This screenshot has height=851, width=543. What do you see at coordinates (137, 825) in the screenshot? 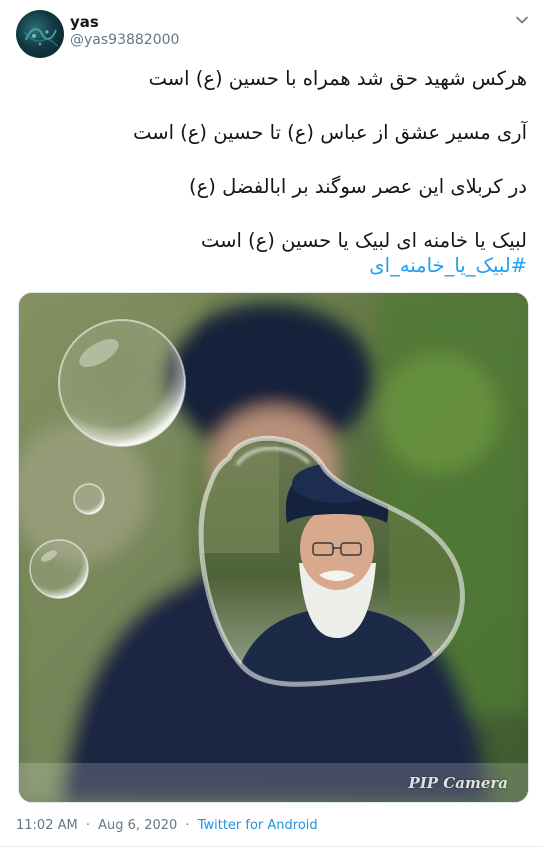
I see `tweet-date: Aug 6, 2020` at bounding box center [137, 825].